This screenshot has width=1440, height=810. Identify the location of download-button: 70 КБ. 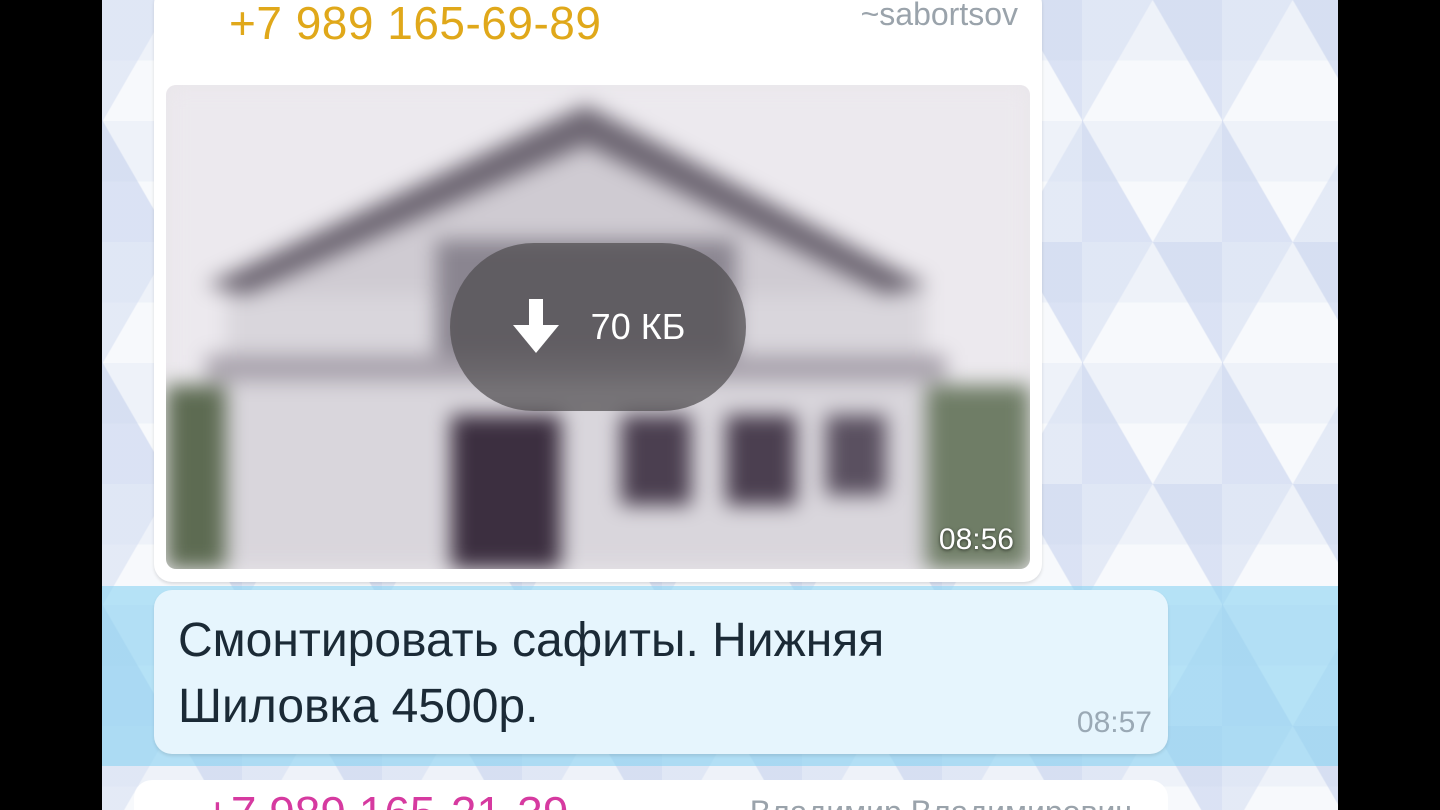
(598, 327).